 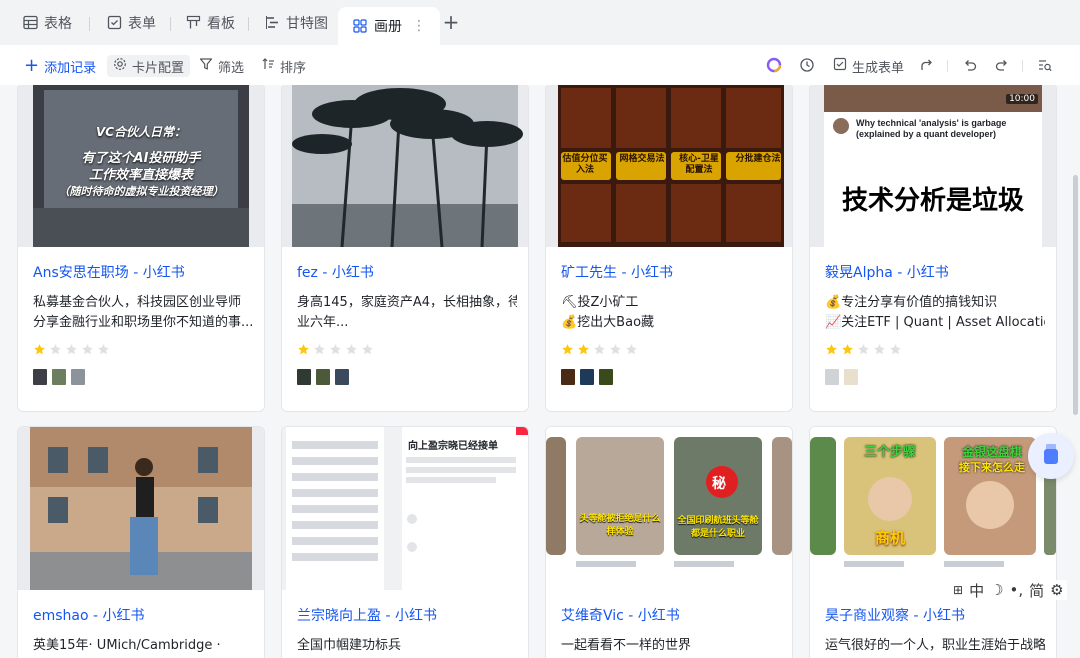 What do you see at coordinates (895, 615) in the screenshot?
I see `card-title: 昊子商业观察 - 小红书` at bounding box center [895, 615].